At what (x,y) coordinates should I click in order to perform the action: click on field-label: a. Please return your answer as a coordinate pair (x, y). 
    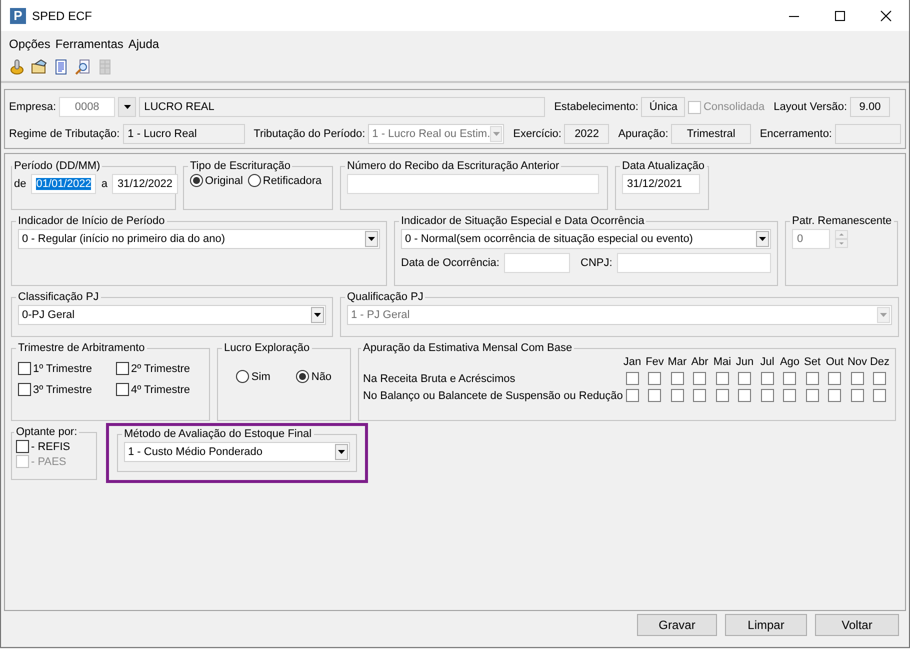
    Looking at the image, I should click on (104, 184).